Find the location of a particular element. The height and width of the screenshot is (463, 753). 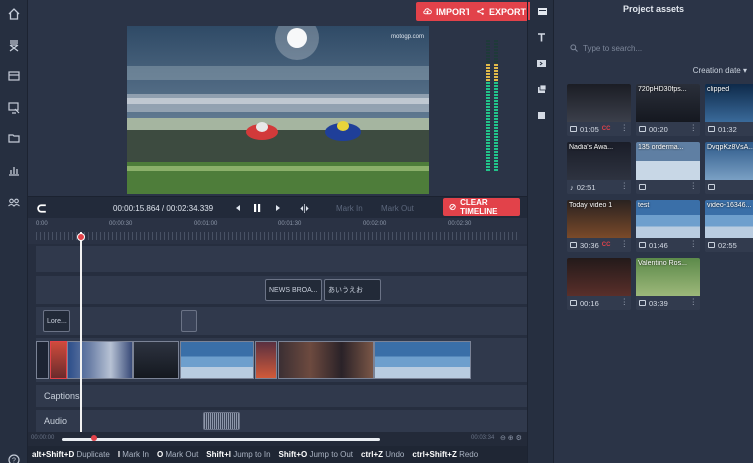

asset-card: Valentino Ros... 03:39 ⋮ is located at coordinates (668, 284).